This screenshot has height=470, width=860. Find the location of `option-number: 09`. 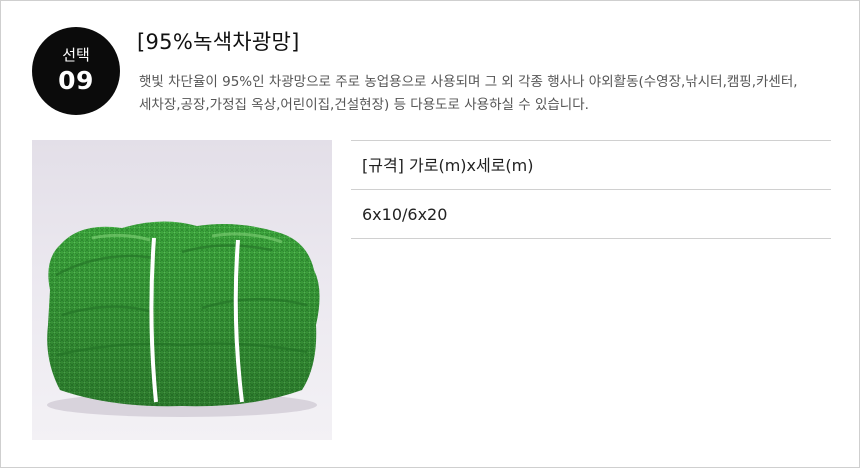

option-number: 09 is located at coordinates (76, 80).